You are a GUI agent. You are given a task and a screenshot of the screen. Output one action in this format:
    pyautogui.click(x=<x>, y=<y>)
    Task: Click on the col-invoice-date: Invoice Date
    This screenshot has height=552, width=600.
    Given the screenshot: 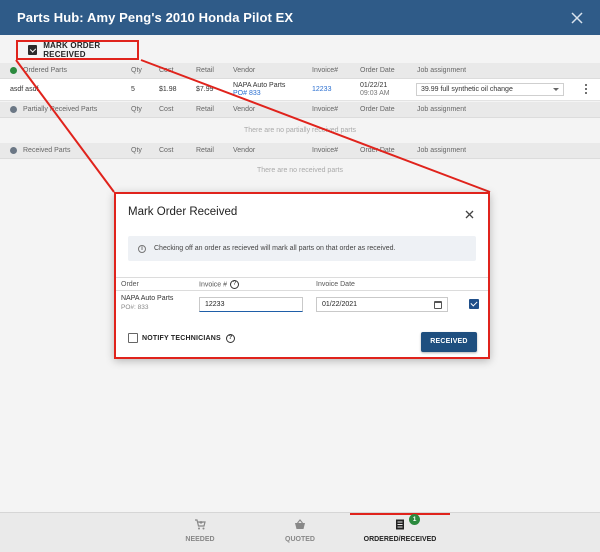 What is the action you would take?
    pyautogui.click(x=335, y=284)
    